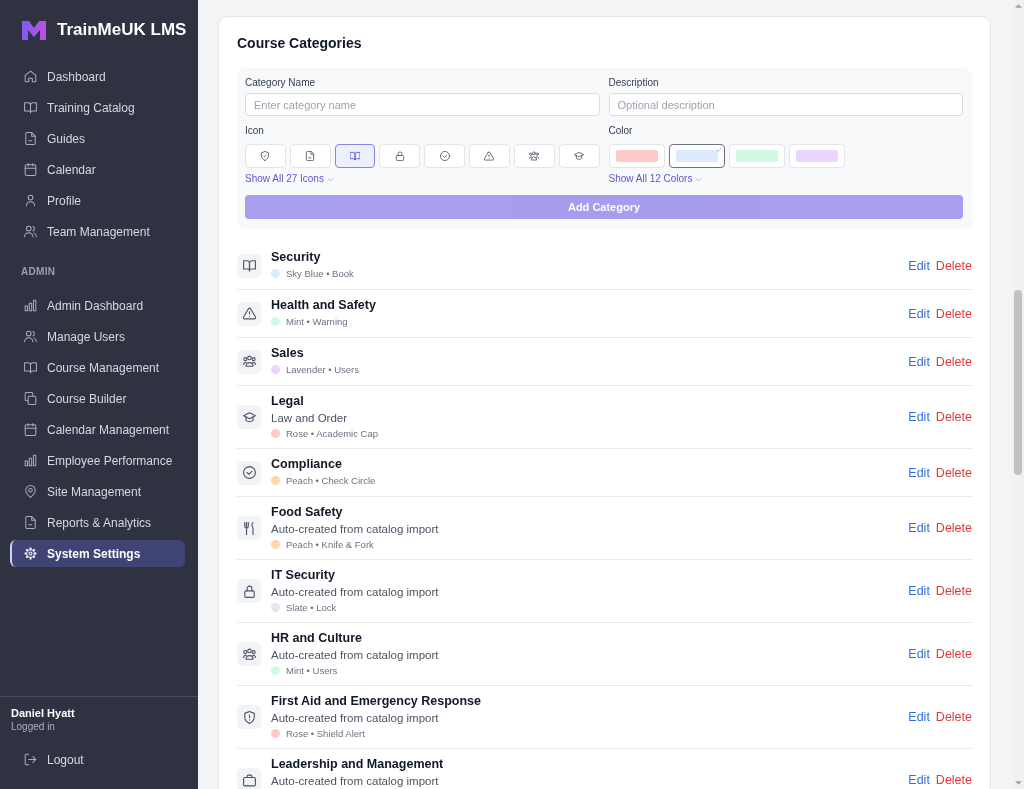 Image resolution: width=1024 pixels, height=789 pixels. What do you see at coordinates (357, 764) in the screenshot?
I see `category-name: Leadership and Management` at bounding box center [357, 764].